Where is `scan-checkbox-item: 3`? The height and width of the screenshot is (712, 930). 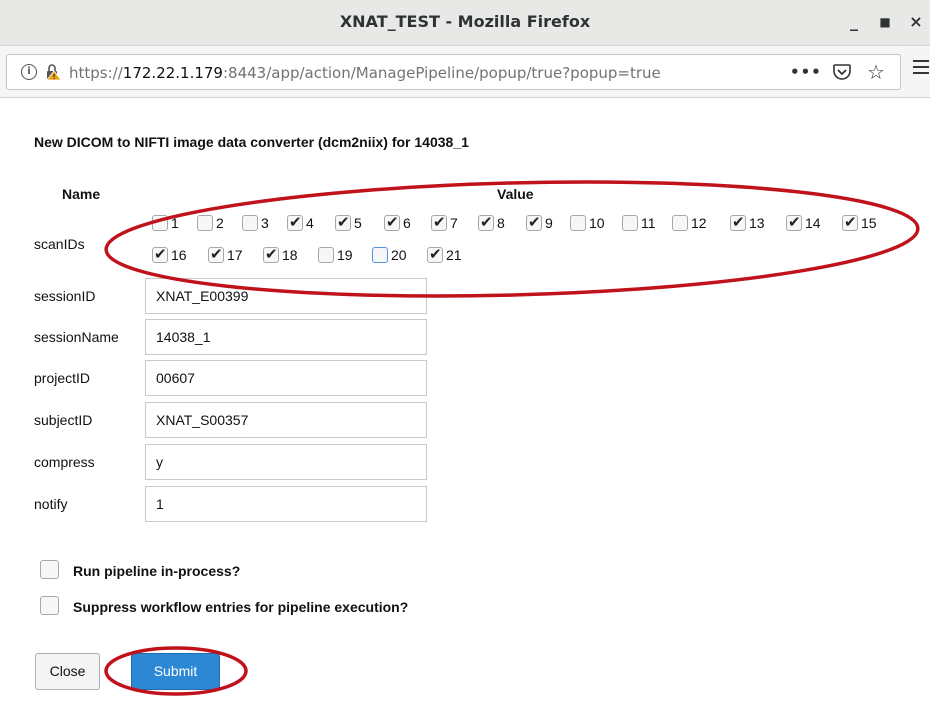
scan-checkbox-item: 3 is located at coordinates (255, 223).